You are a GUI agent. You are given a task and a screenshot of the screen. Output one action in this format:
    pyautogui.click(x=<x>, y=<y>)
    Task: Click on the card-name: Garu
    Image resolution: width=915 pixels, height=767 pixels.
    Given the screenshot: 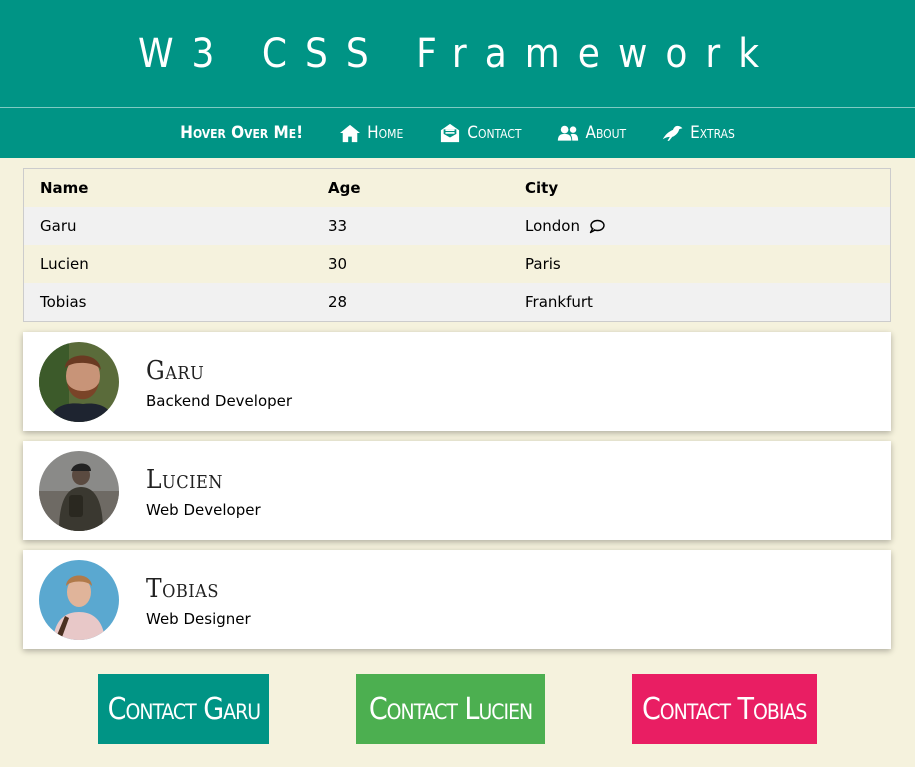 What is the action you would take?
    pyautogui.click(x=175, y=370)
    